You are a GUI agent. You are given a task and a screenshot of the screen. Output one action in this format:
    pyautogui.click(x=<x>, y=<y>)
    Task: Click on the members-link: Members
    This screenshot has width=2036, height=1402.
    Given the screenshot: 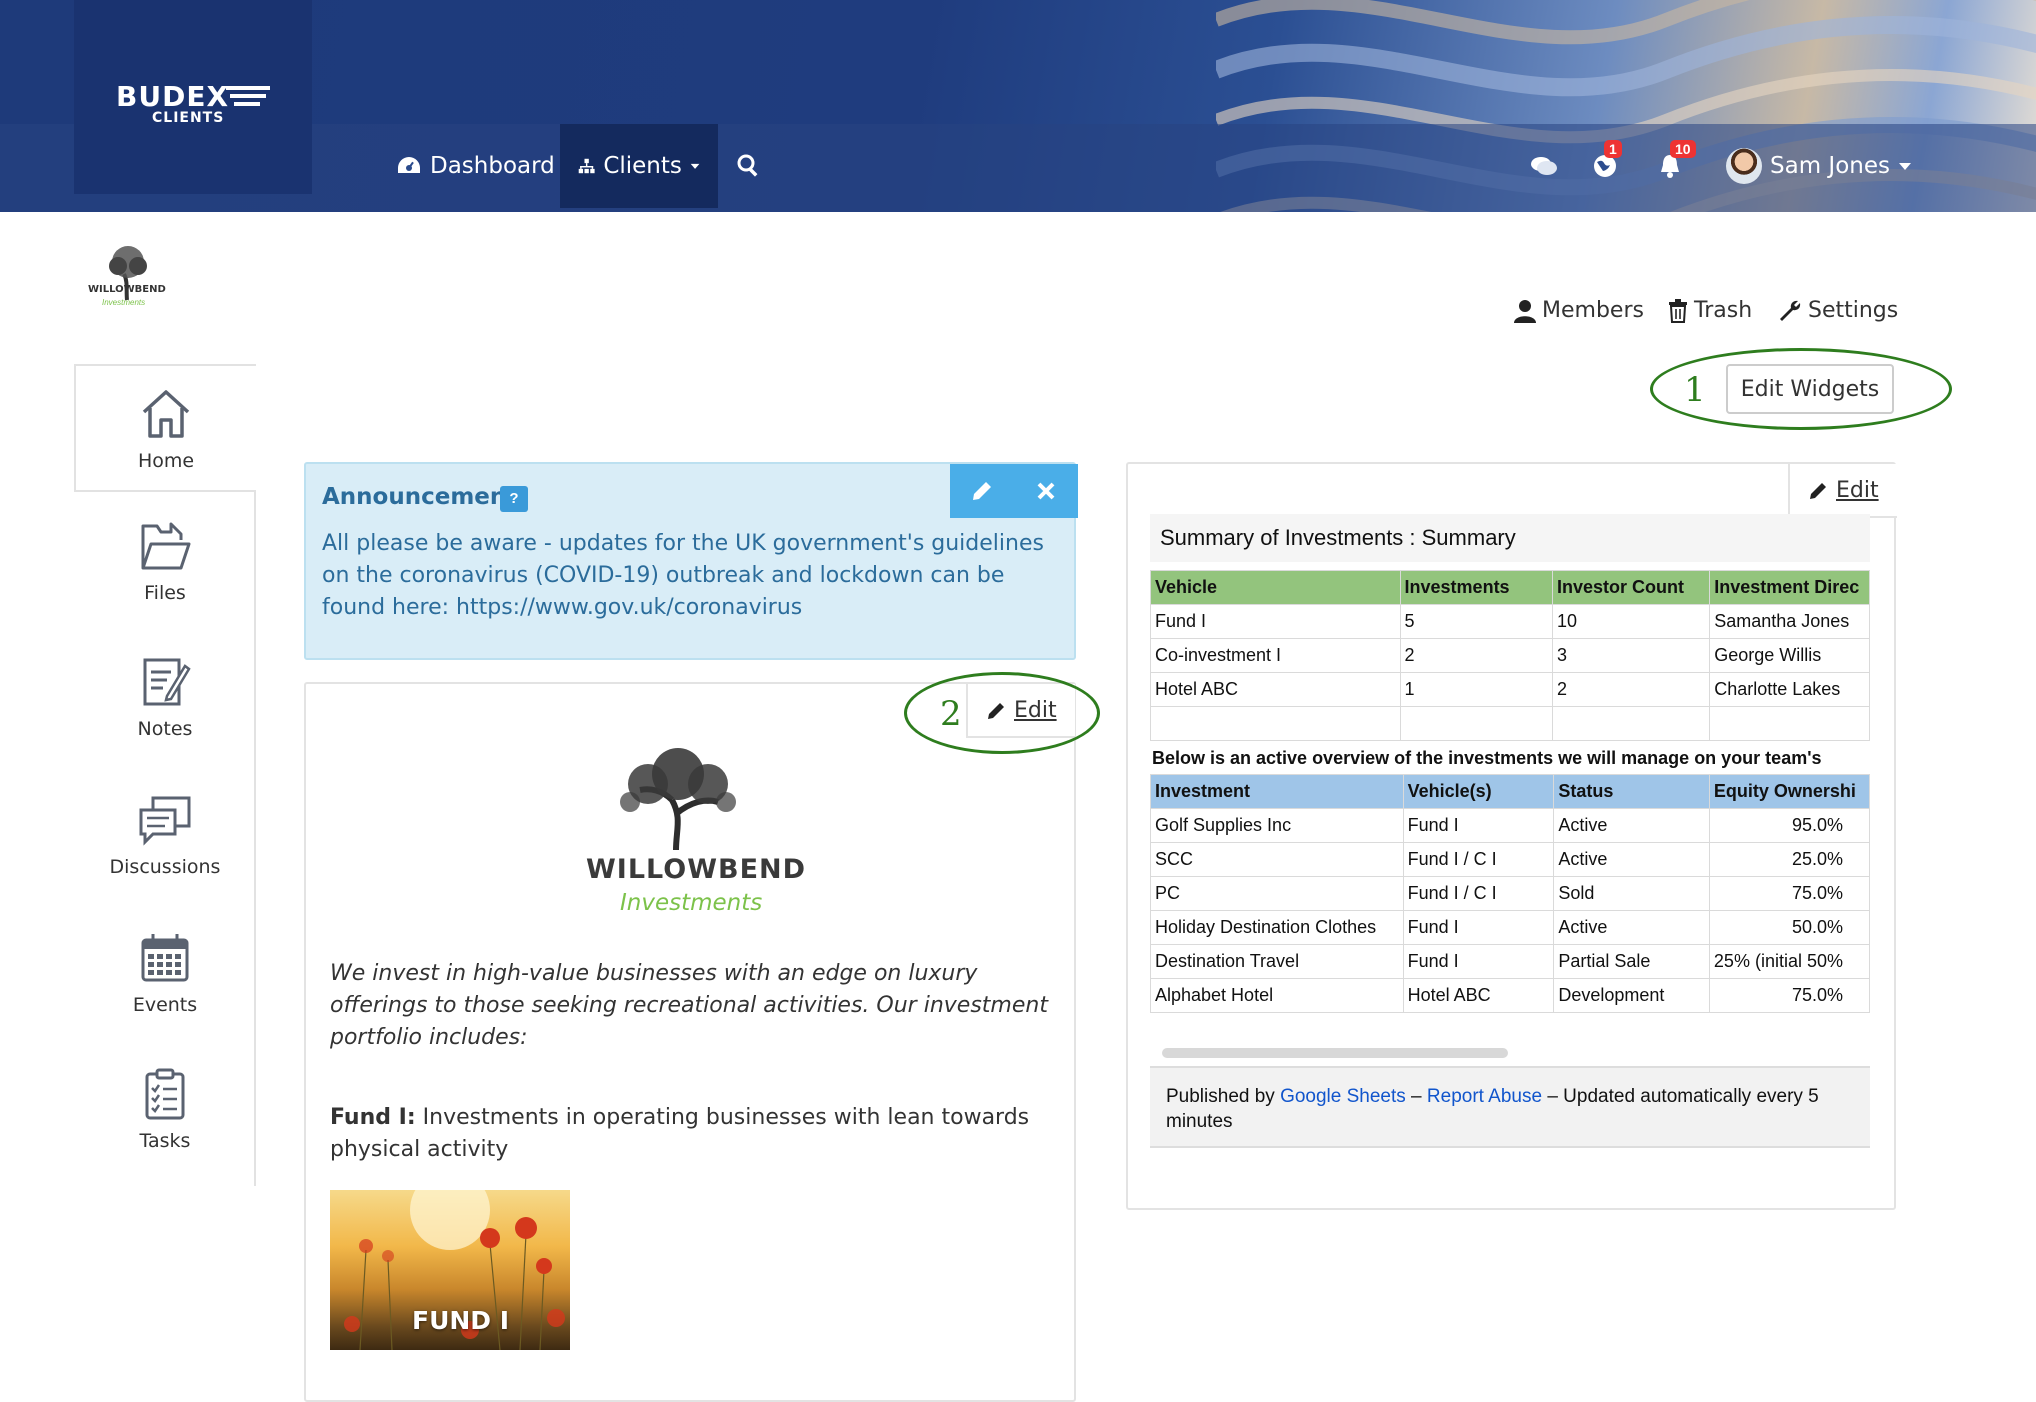 What is the action you would take?
    pyautogui.click(x=1579, y=310)
    